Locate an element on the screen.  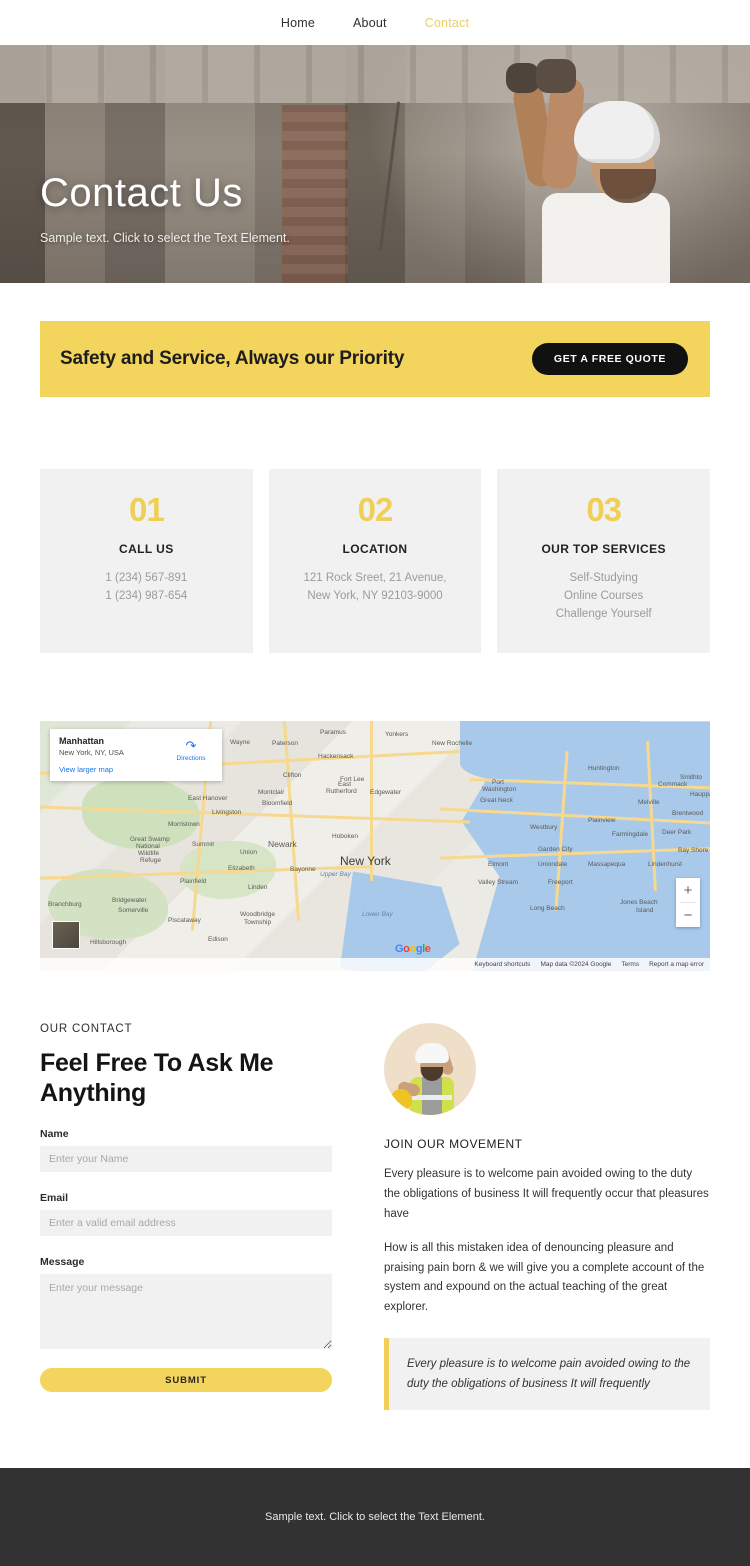
terms-link: Terms is located at coordinates (630, 964).